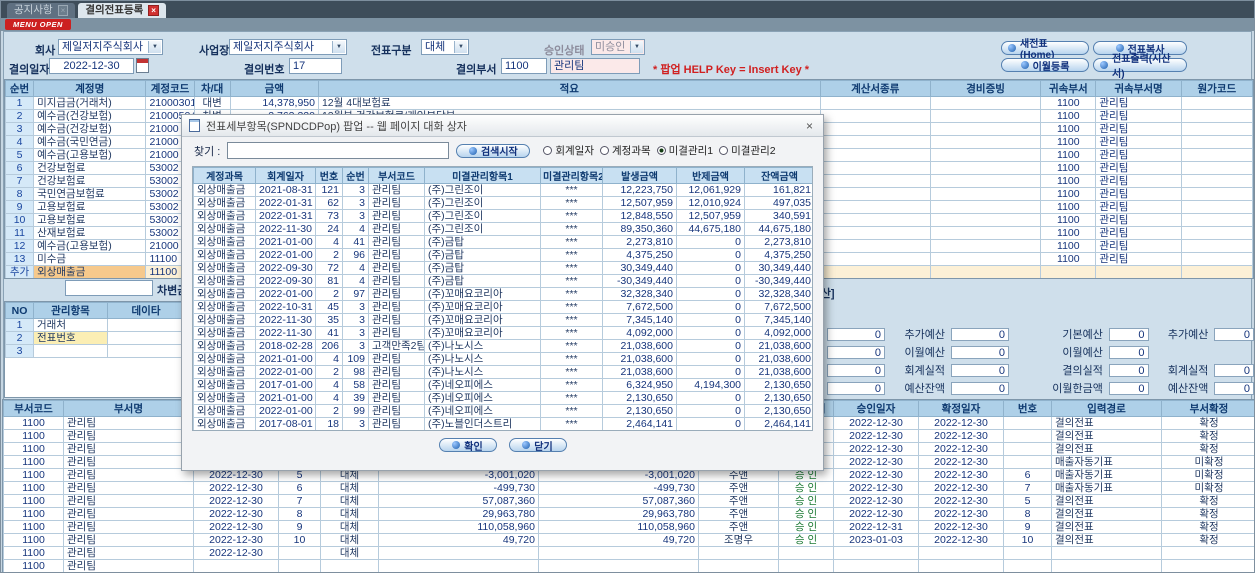 This screenshot has width=1255, height=573. Describe the element at coordinates (778, 423) in the screenshot. I see `cell: 2,464,141` at that location.